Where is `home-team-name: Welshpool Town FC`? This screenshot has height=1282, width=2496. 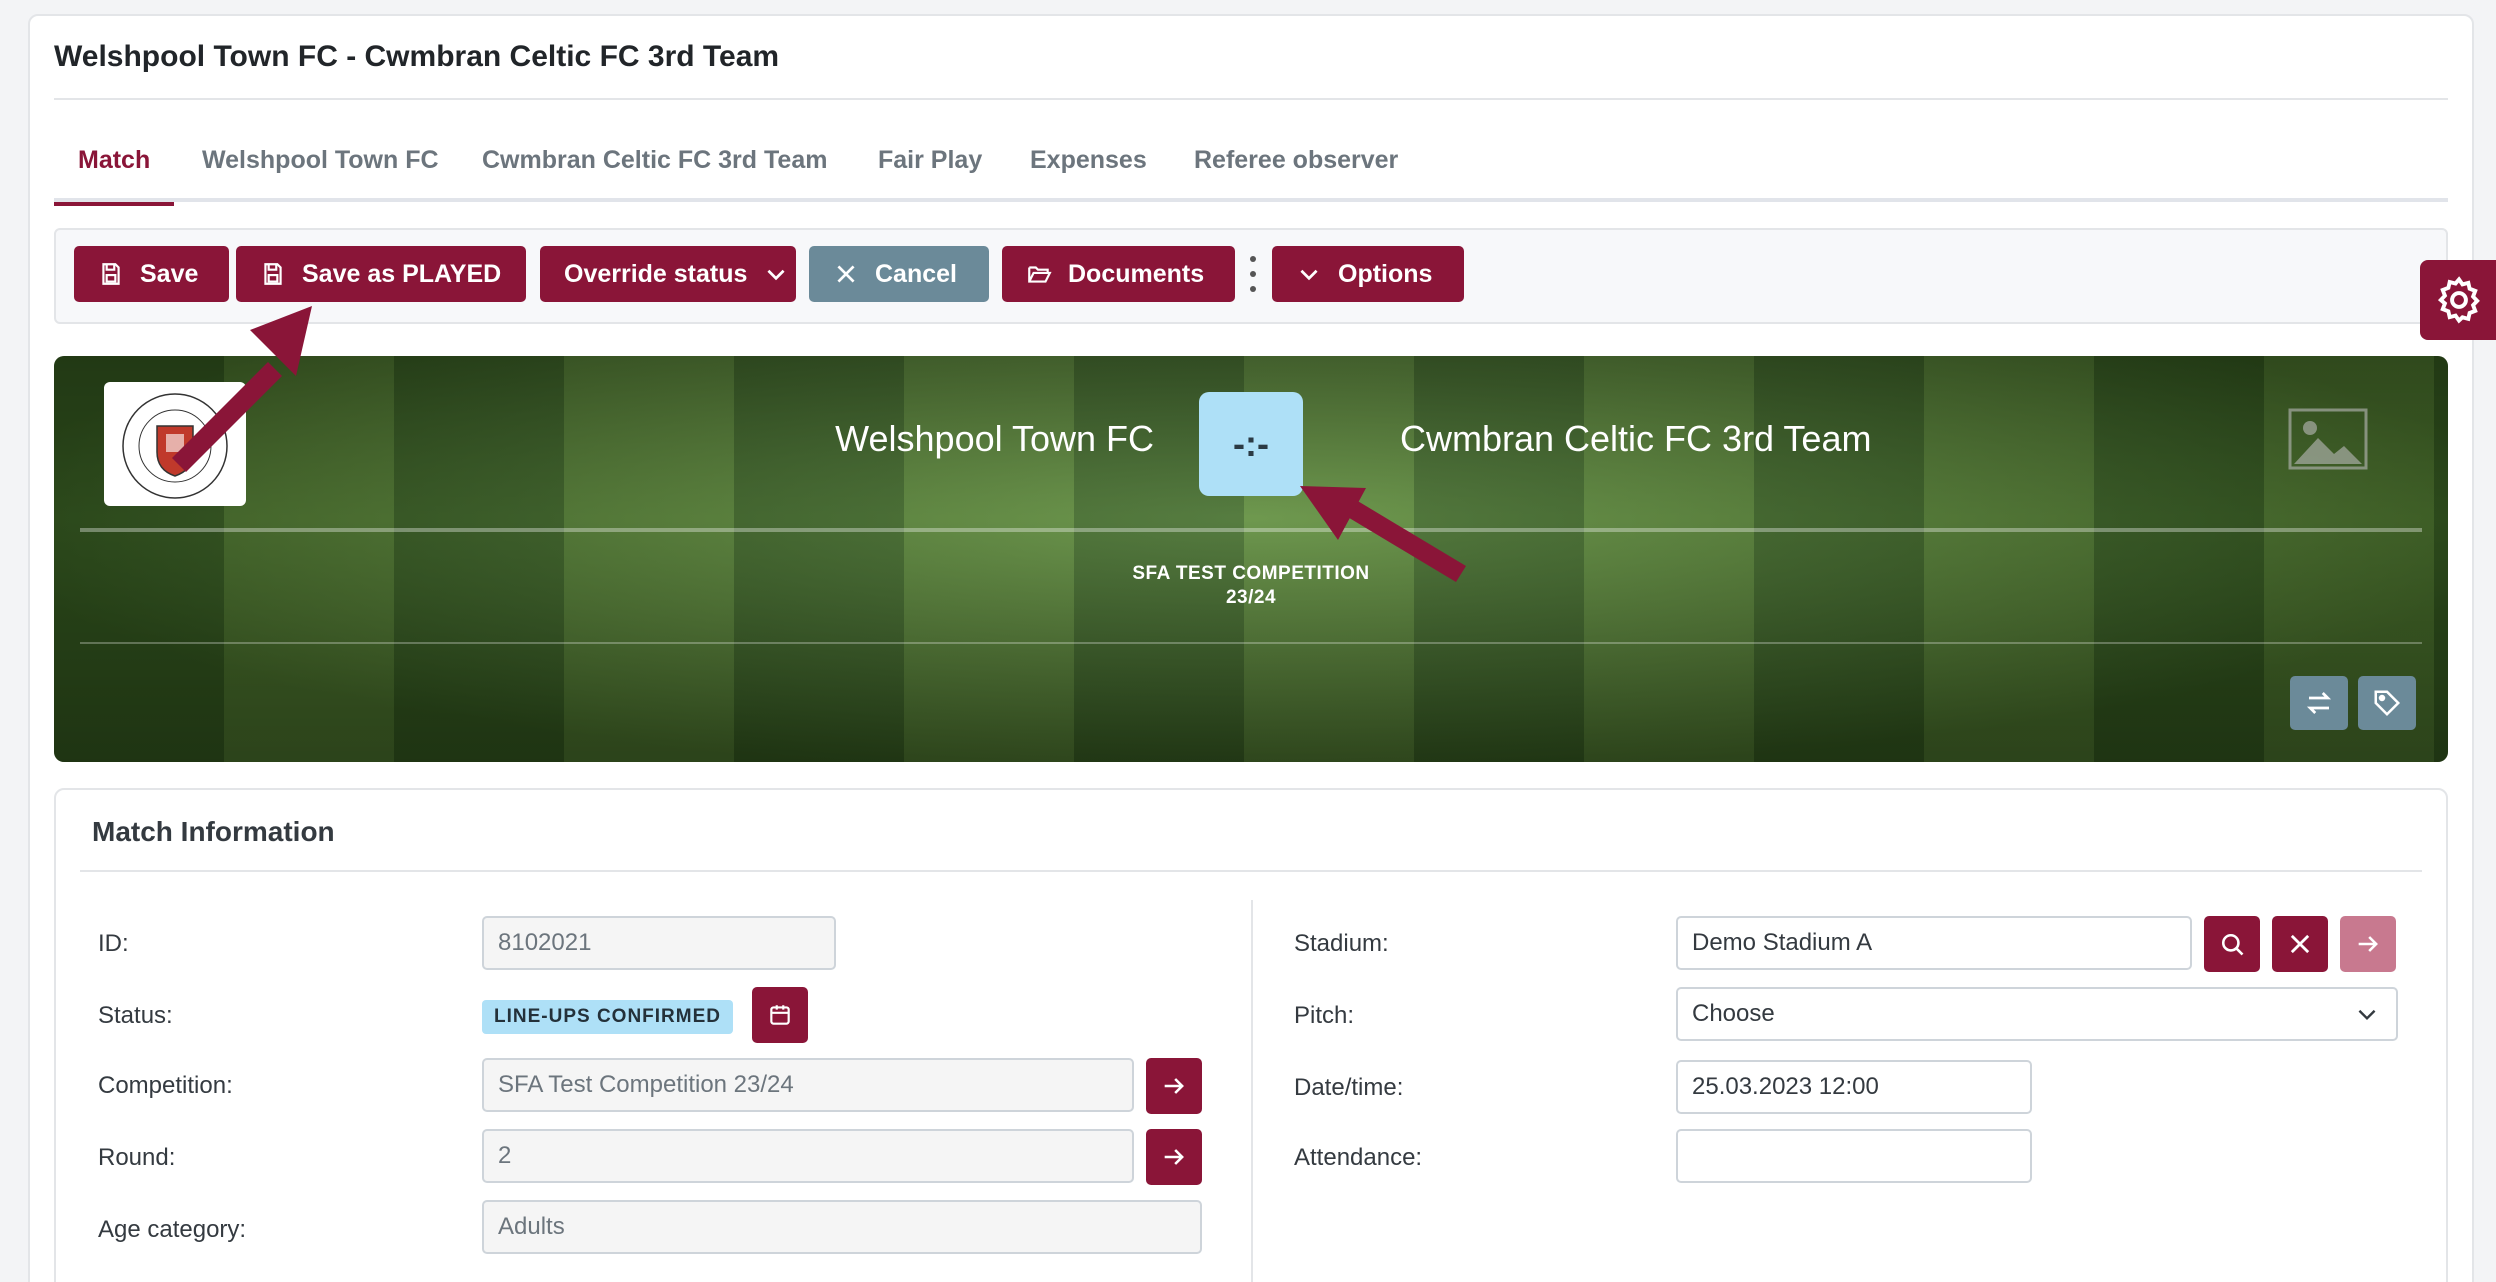
home-team-name: Welshpool Town FC is located at coordinates (994, 438).